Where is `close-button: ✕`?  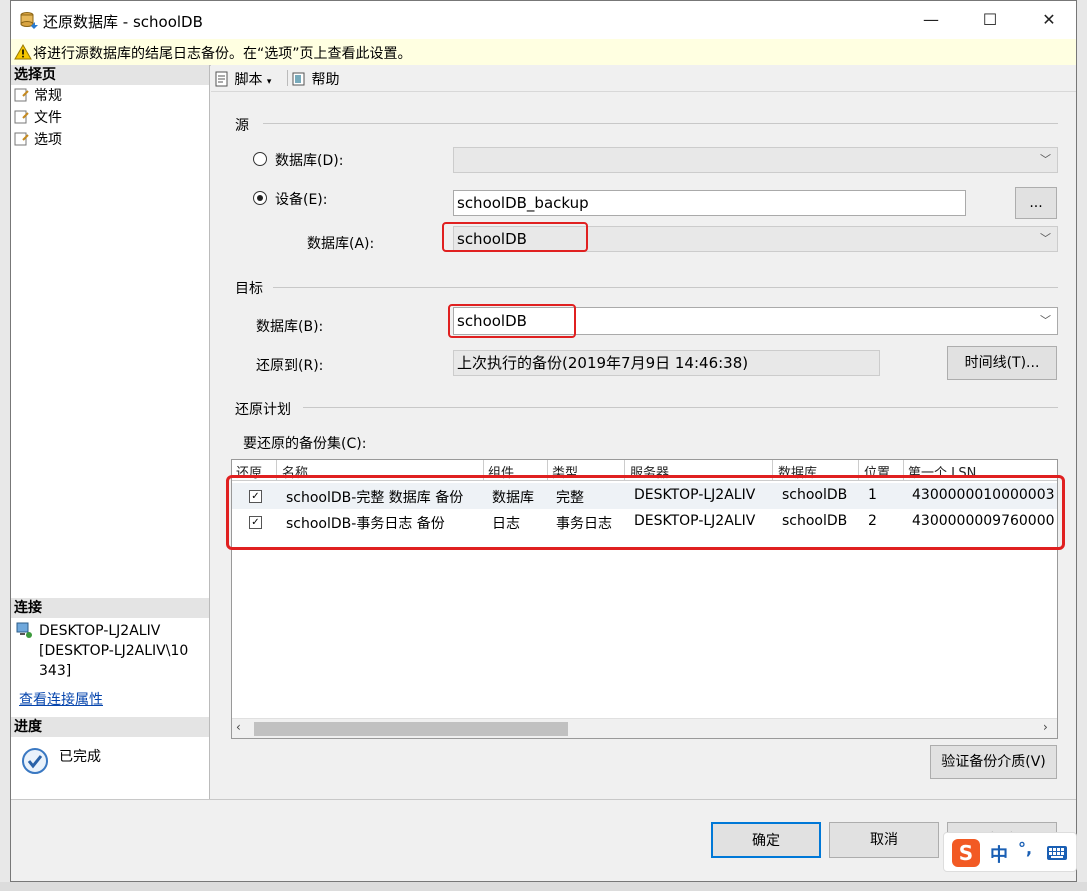 close-button: ✕ is located at coordinates (1049, 20).